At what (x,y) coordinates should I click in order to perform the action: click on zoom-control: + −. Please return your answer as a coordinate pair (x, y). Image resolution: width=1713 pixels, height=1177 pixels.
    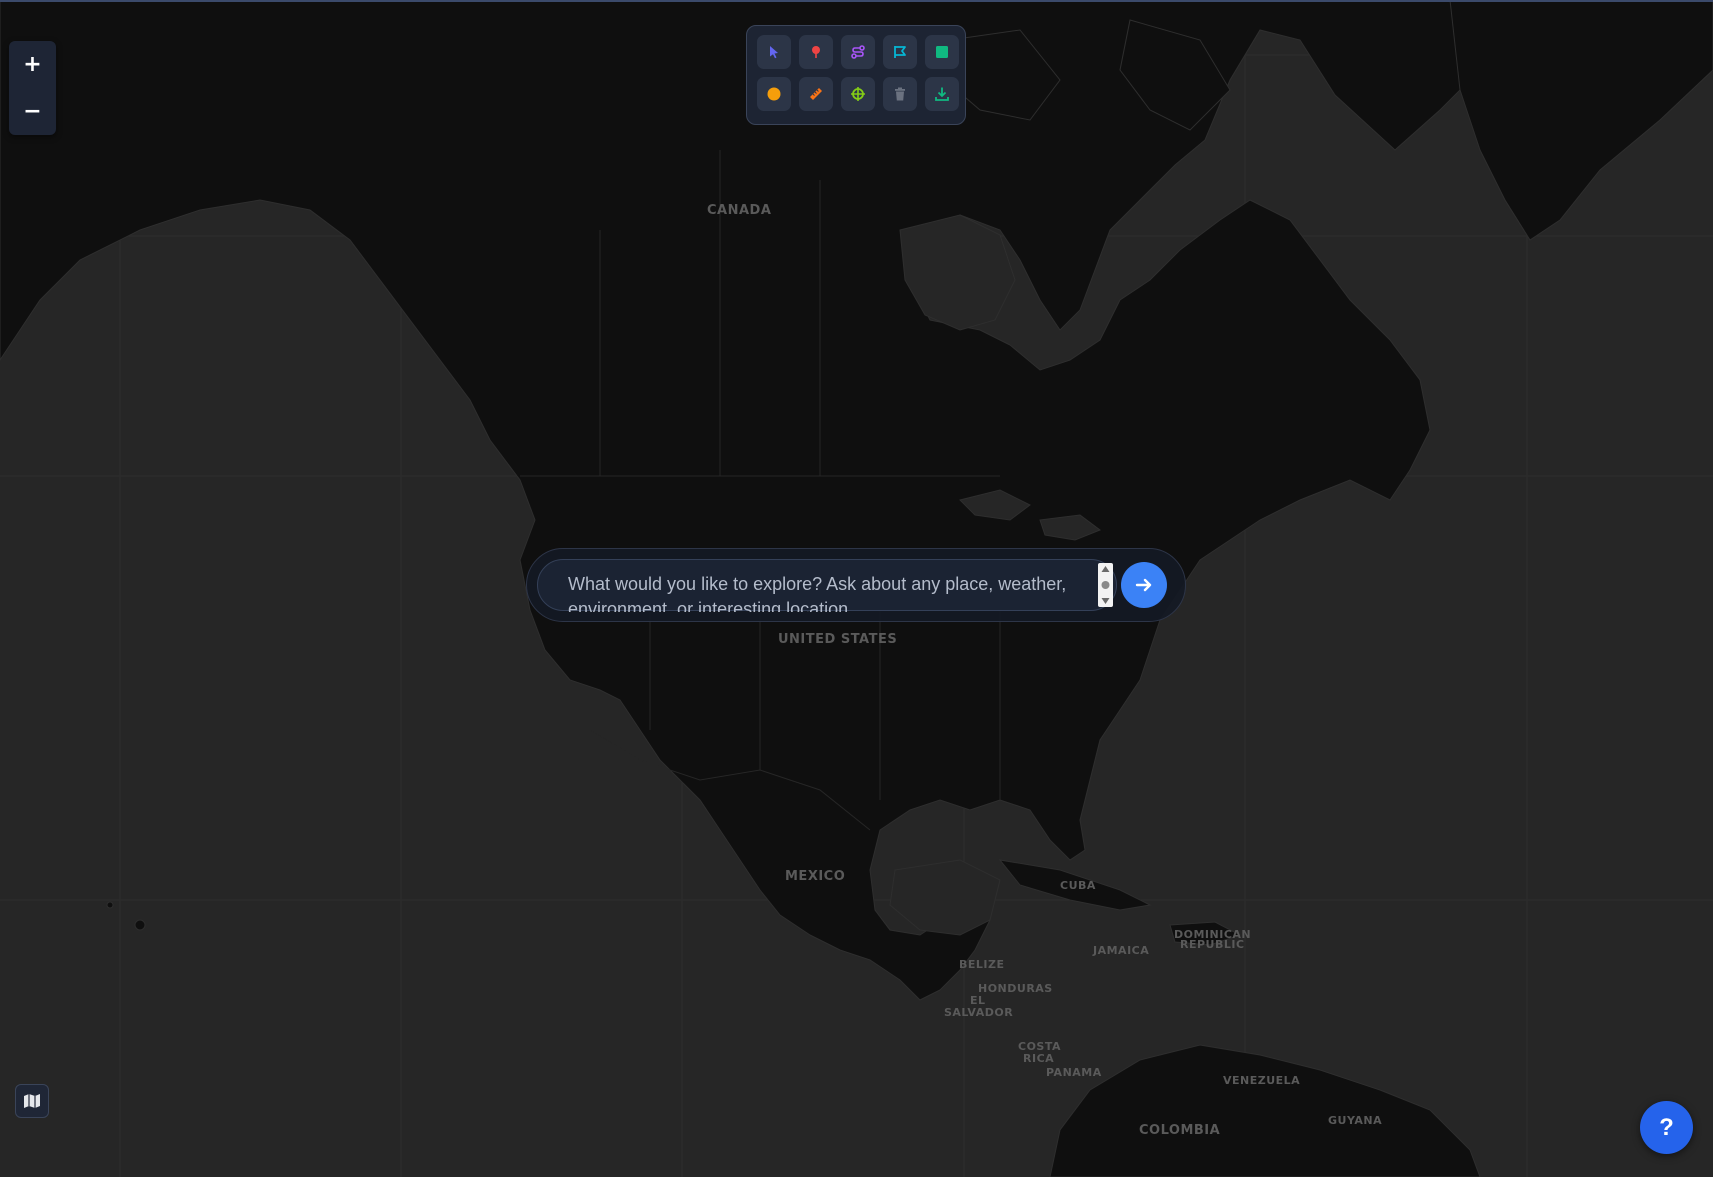
    Looking at the image, I should click on (32, 88).